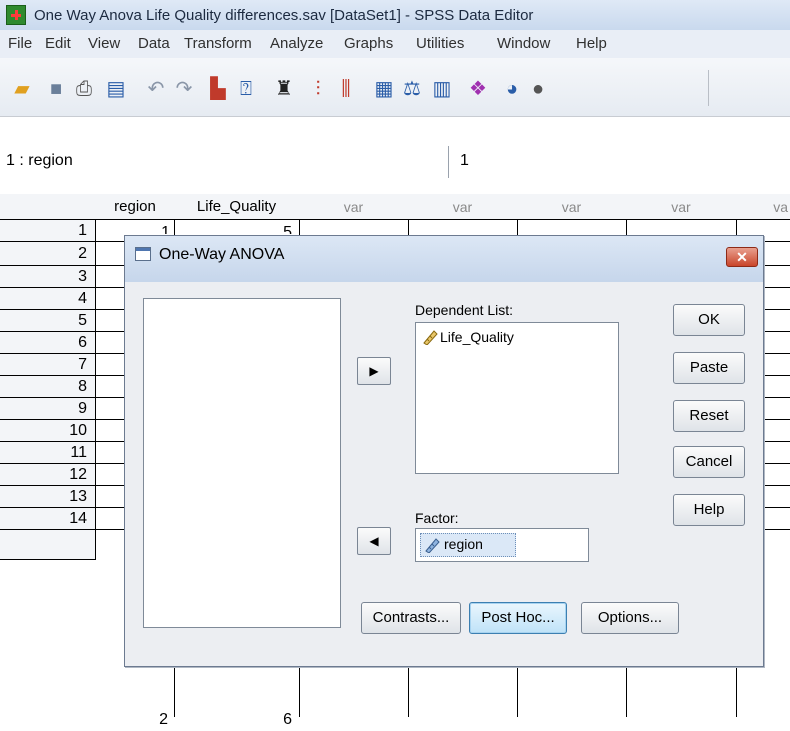  What do you see at coordinates (709, 368) in the screenshot?
I see `paste-button: Paste` at bounding box center [709, 368].